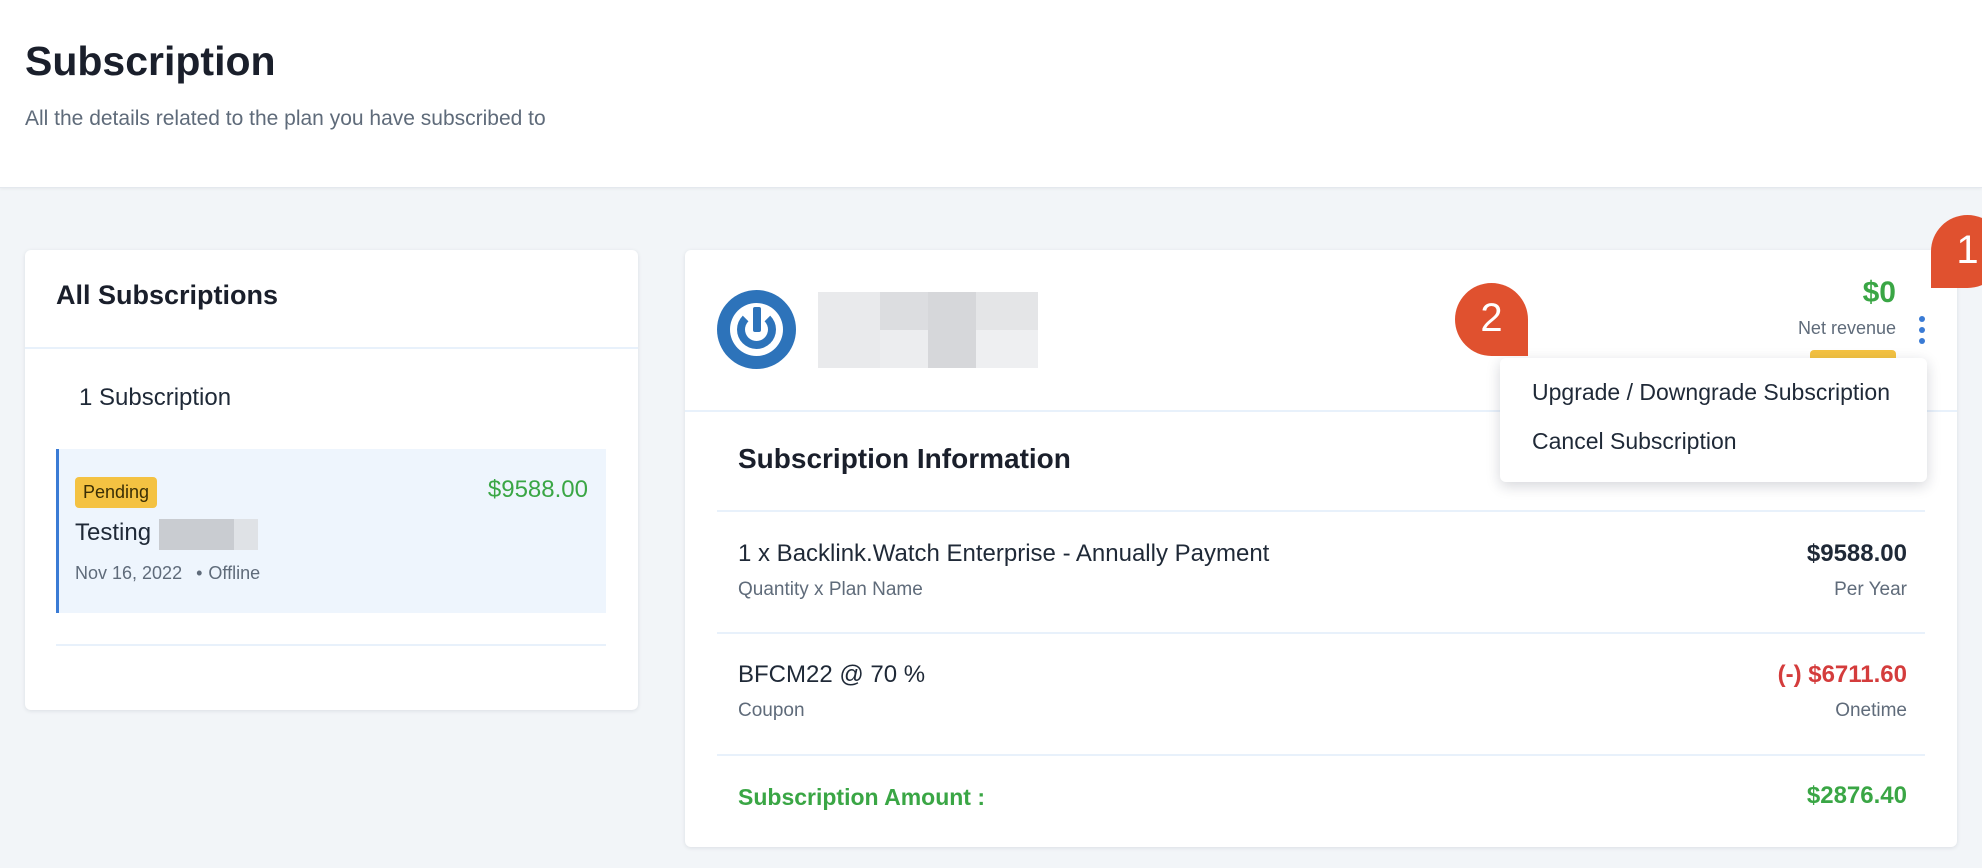  I want to click on subscription-meta: Nov 16, 2022 • Offline, so click(167, 573).